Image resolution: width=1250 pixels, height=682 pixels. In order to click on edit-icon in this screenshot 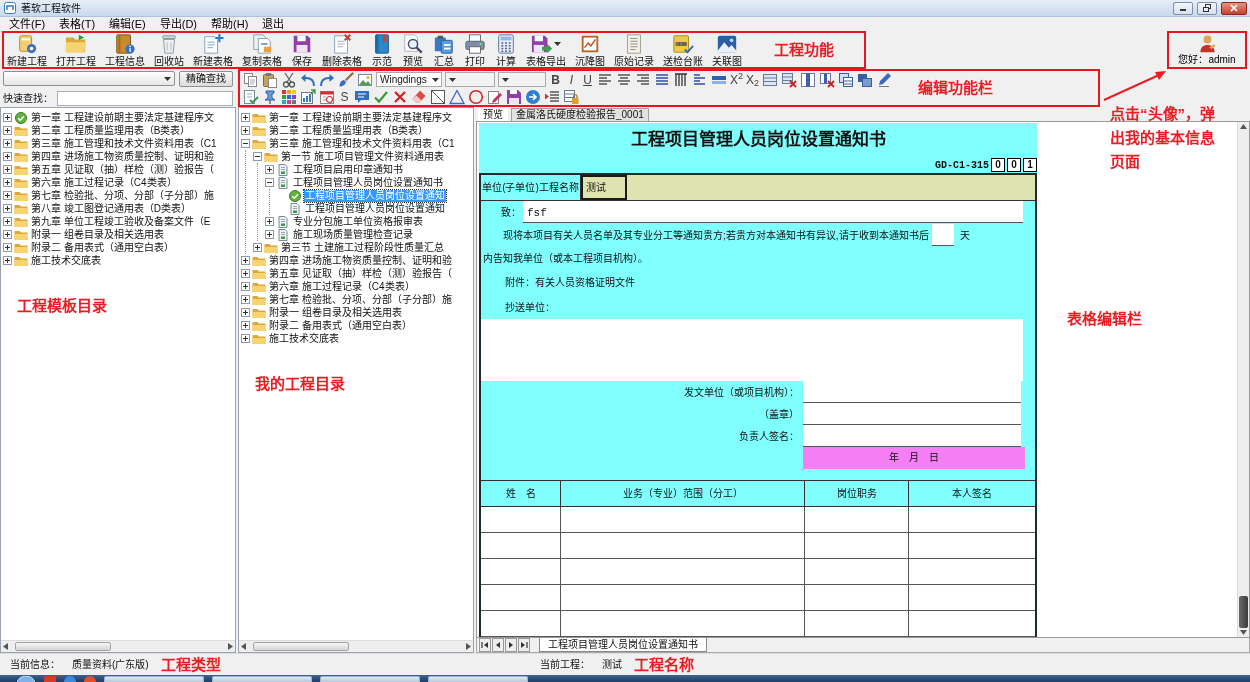, I will do `click(495, 96)`.